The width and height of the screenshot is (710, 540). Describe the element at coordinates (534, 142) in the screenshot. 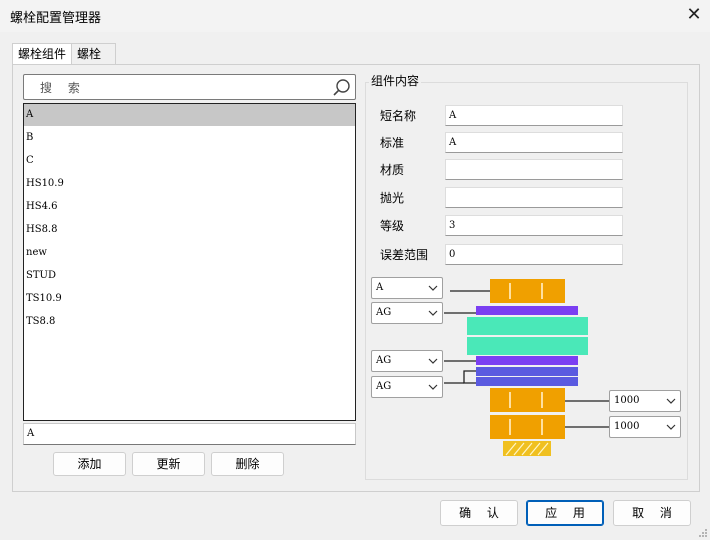

I see `standard-field: A` at that location.